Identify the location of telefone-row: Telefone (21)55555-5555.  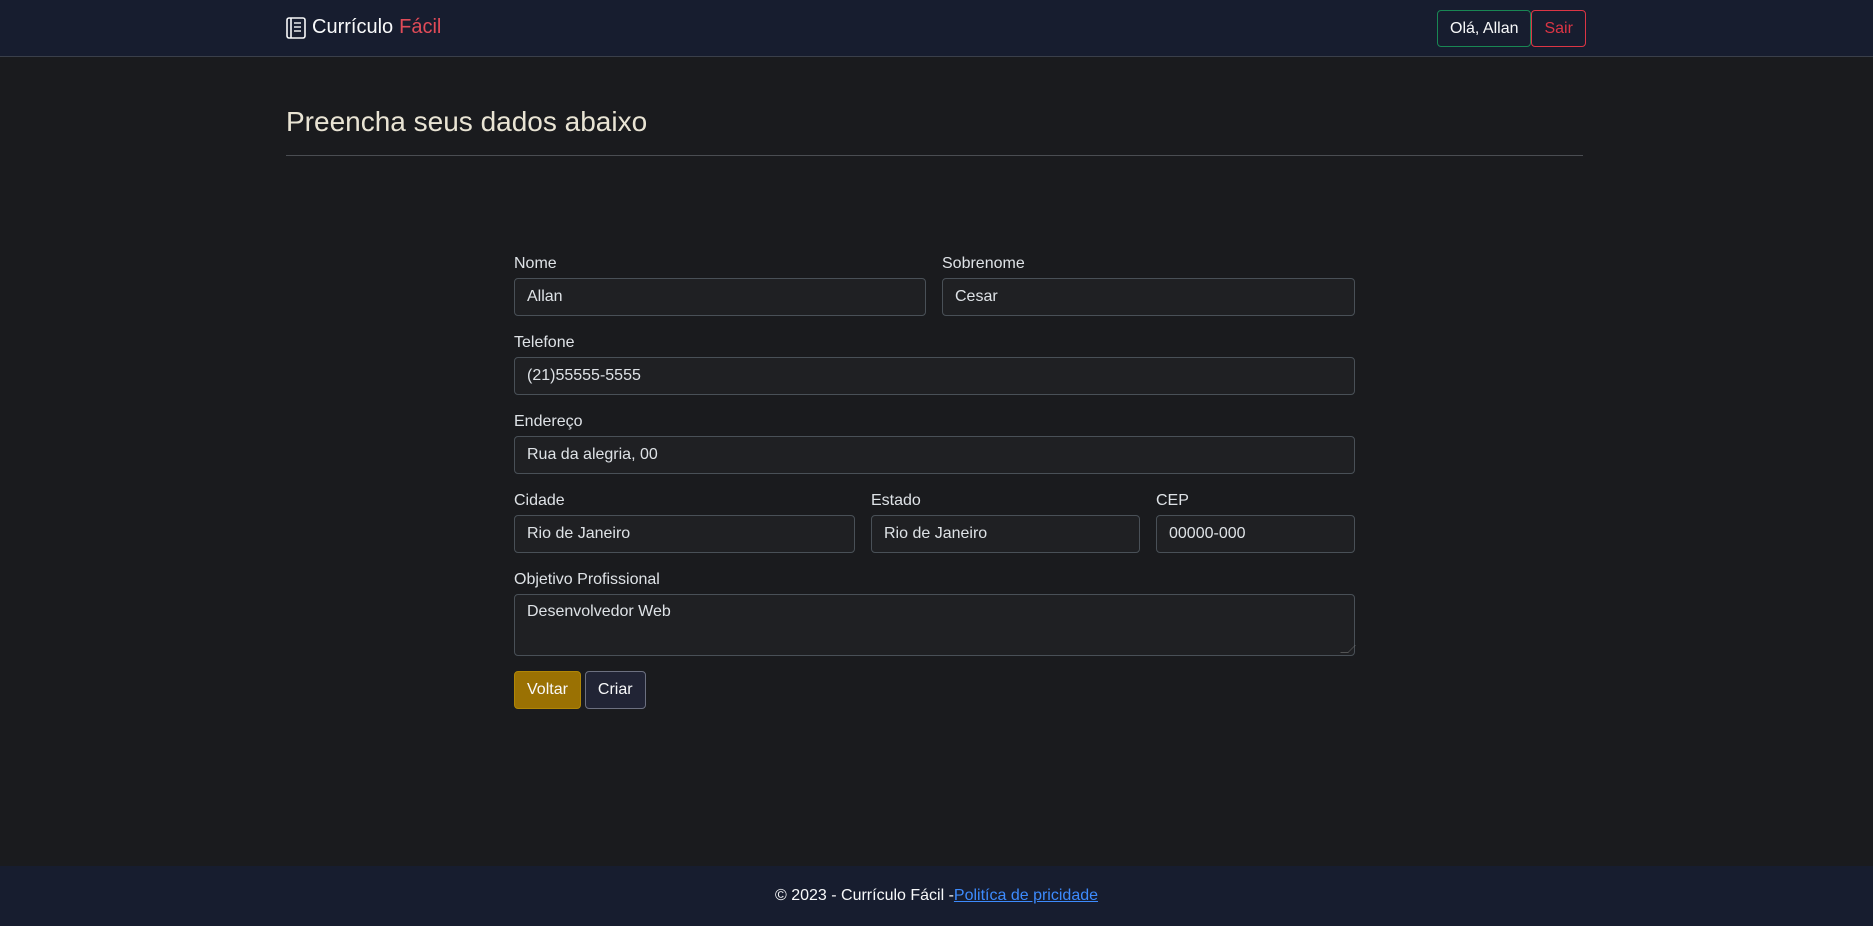
(934, 364).